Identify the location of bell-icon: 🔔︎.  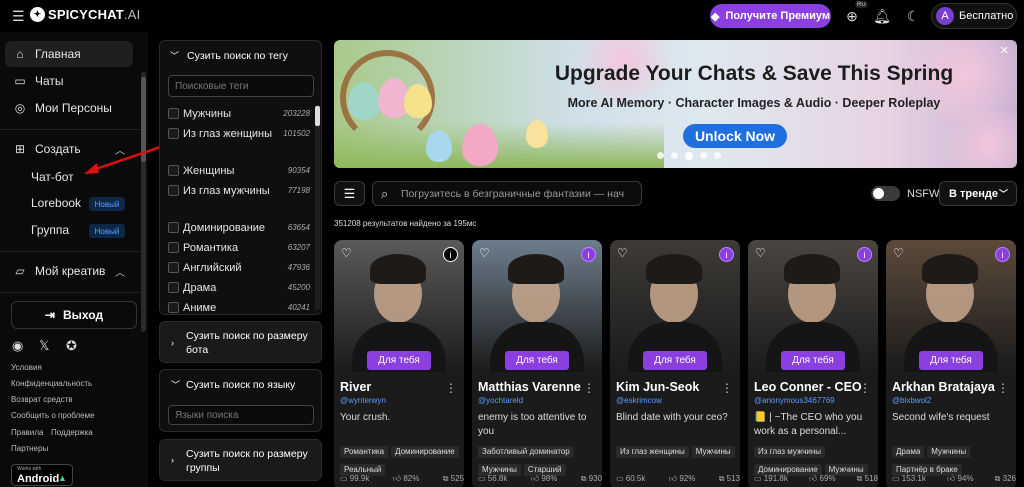
(882, 16).